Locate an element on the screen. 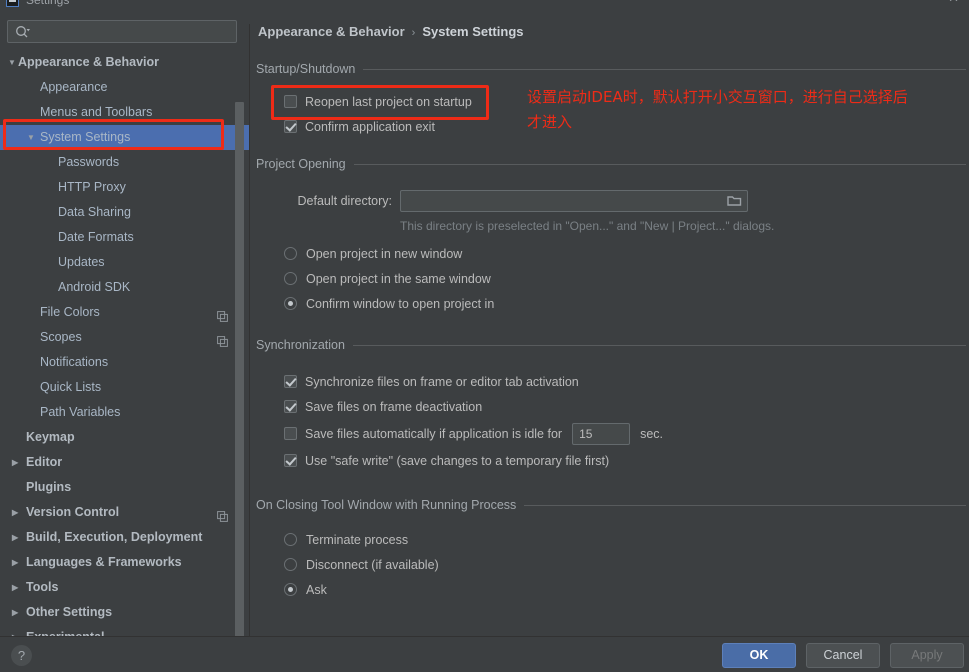 The height and width of the screenshot is (672, 969). close-icon: ✕ is located at coordinates (953, 3).